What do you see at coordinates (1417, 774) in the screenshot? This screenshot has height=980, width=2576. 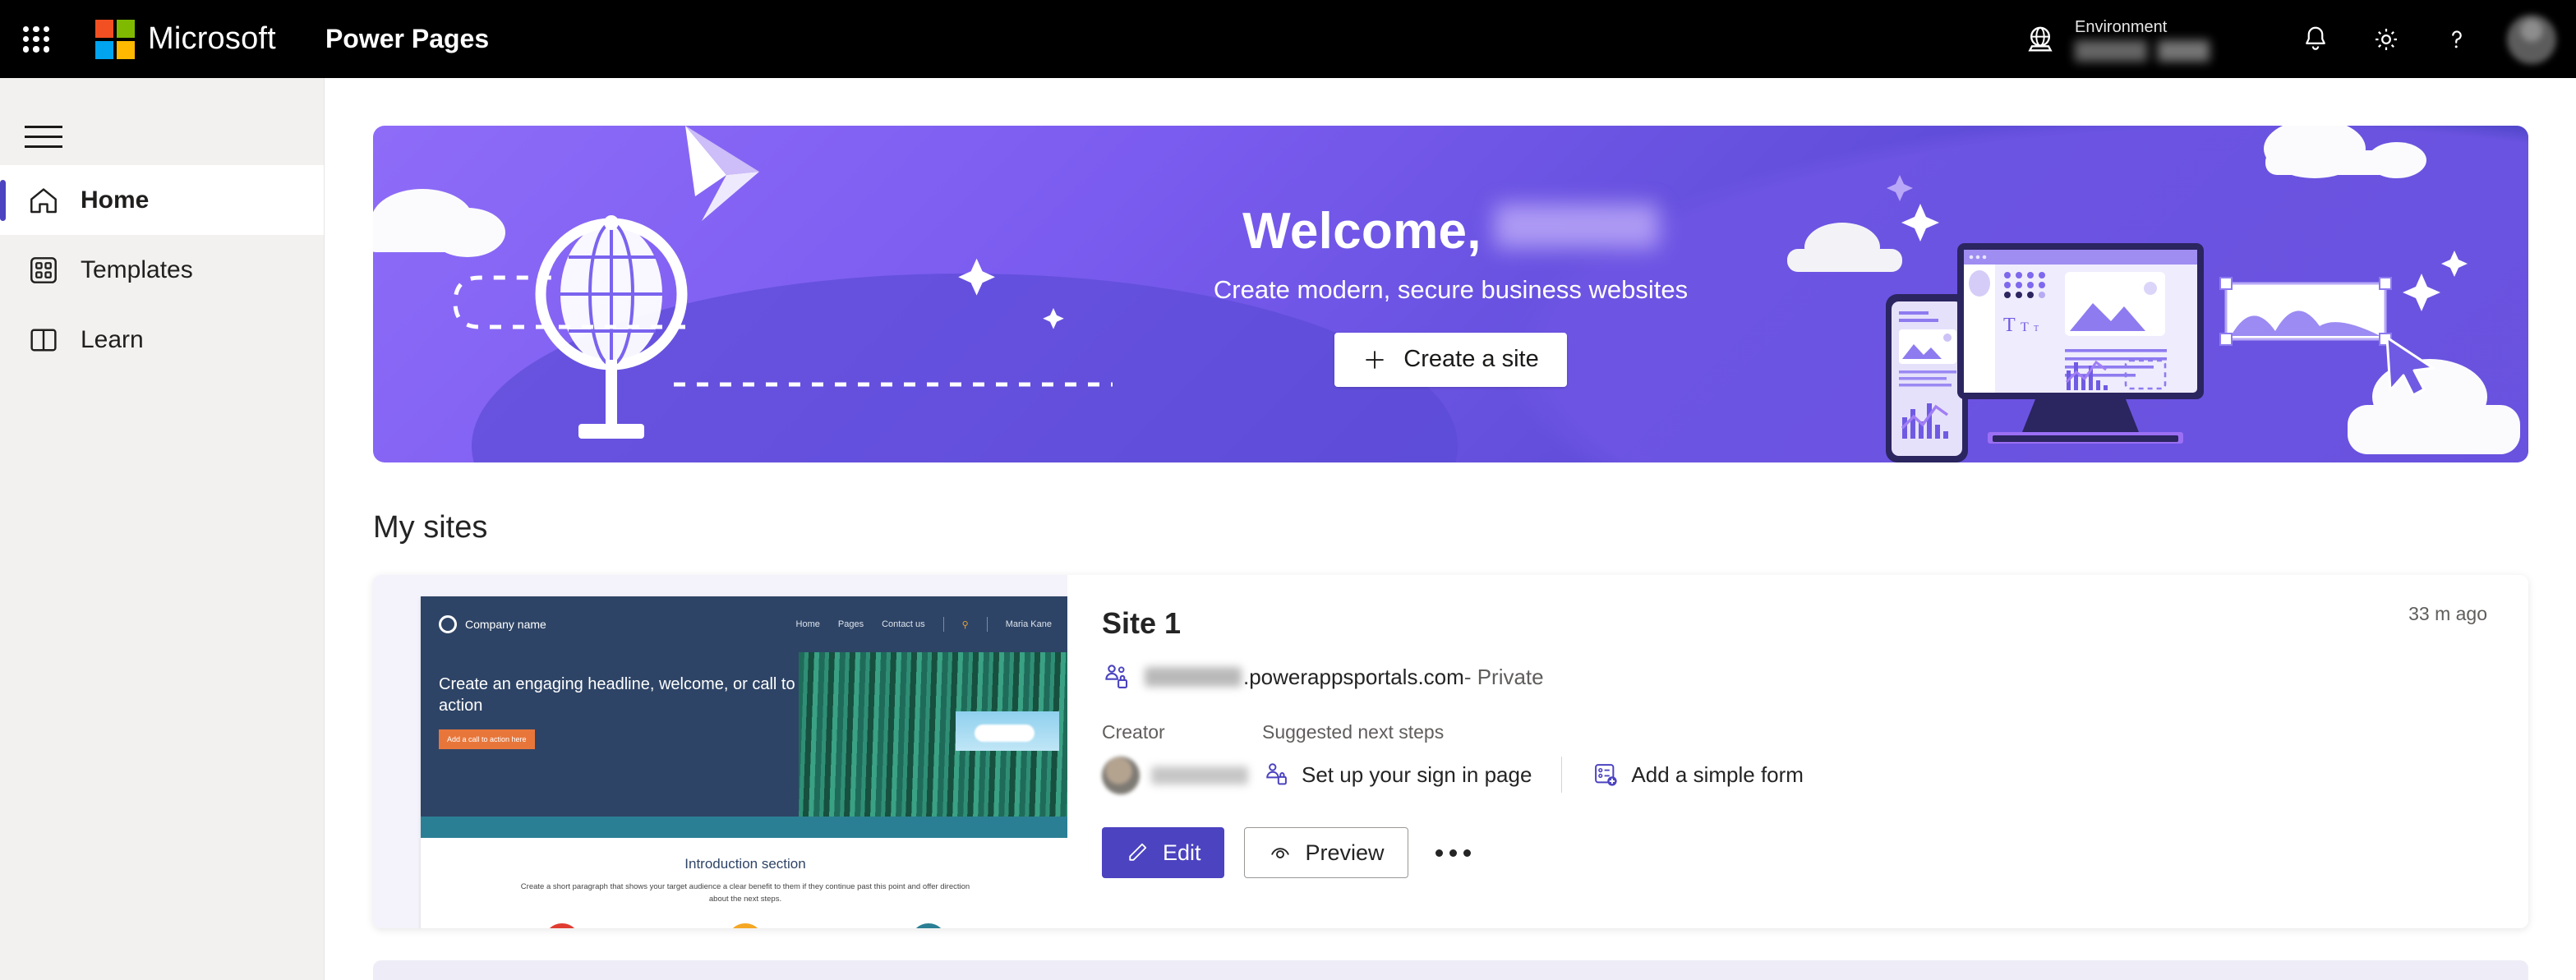 I see `step-label: Set up your sign in page` at bounding box center [1417, 774].